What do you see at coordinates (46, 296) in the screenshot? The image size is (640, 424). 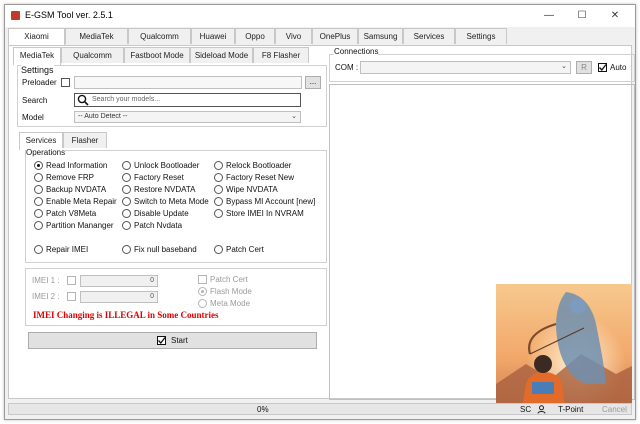 I see `imei2-label: IMEI 2 :` at bounding box center [46, 296].